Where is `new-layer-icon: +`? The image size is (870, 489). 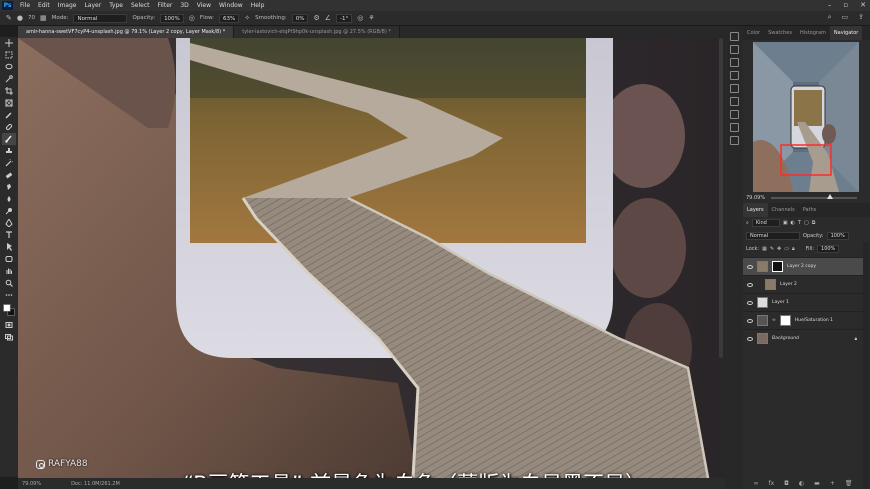 new-layer-icon: + is located at coordinates (832, 483).